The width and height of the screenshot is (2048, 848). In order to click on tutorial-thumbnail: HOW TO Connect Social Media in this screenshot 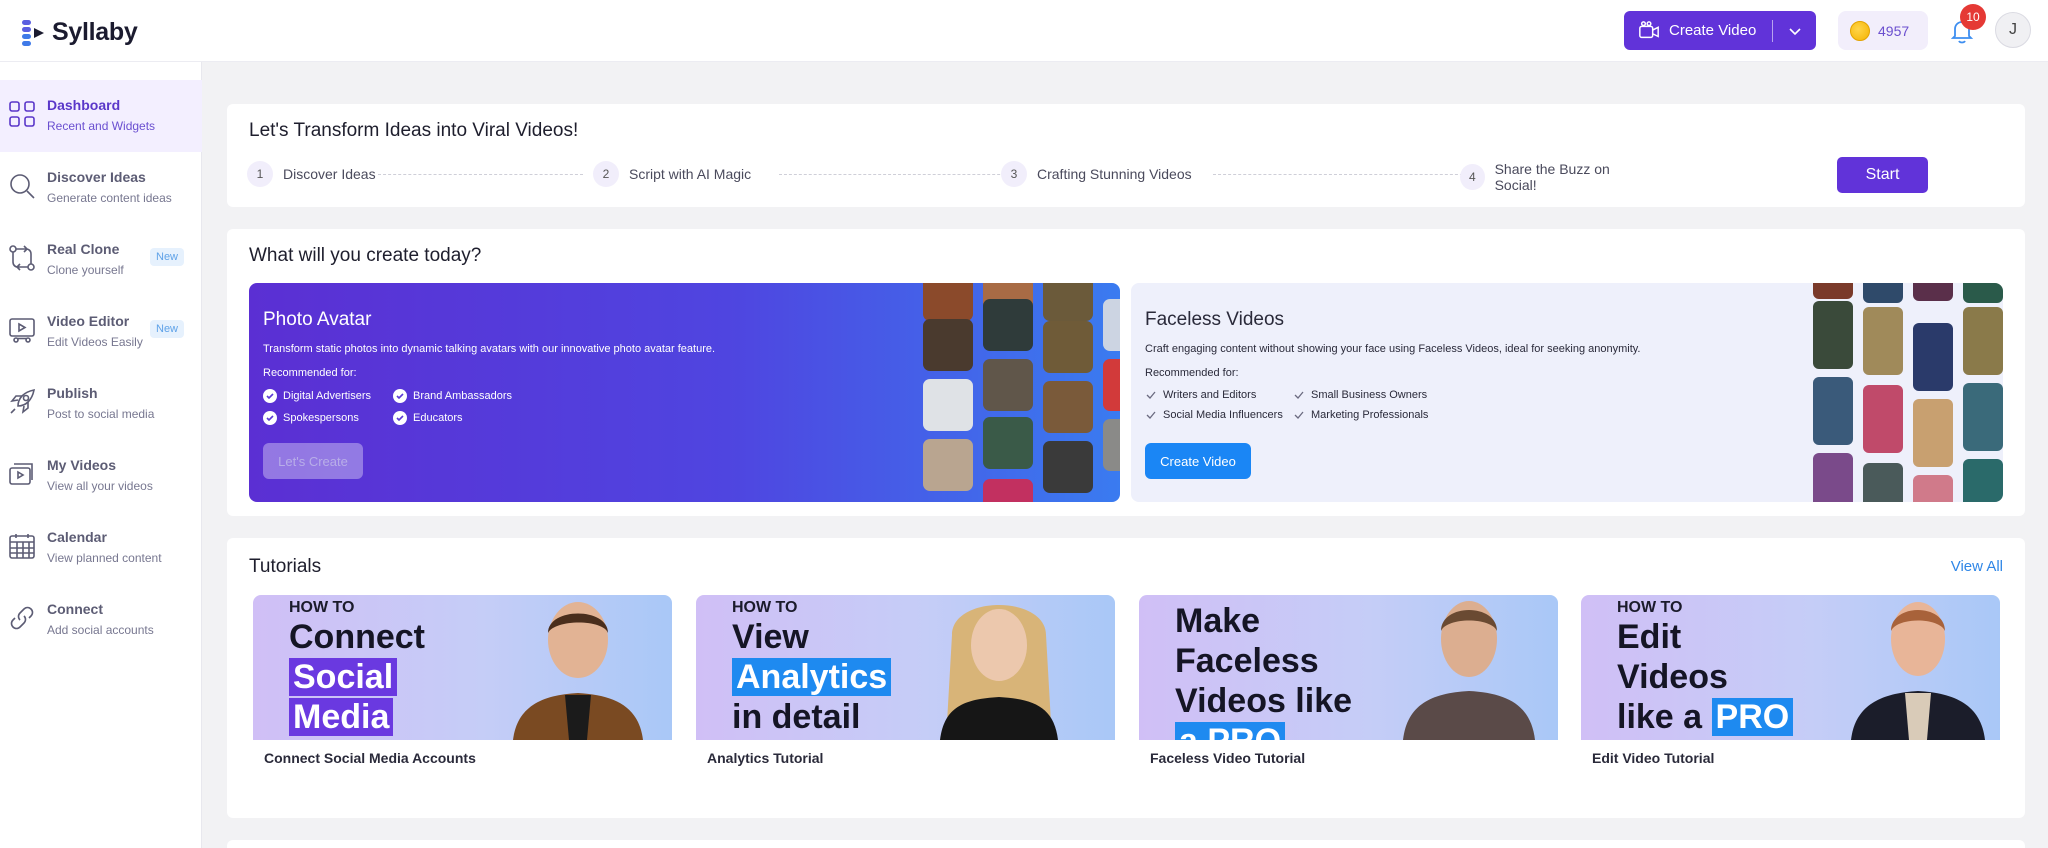, I will do `click(462, 667)`.